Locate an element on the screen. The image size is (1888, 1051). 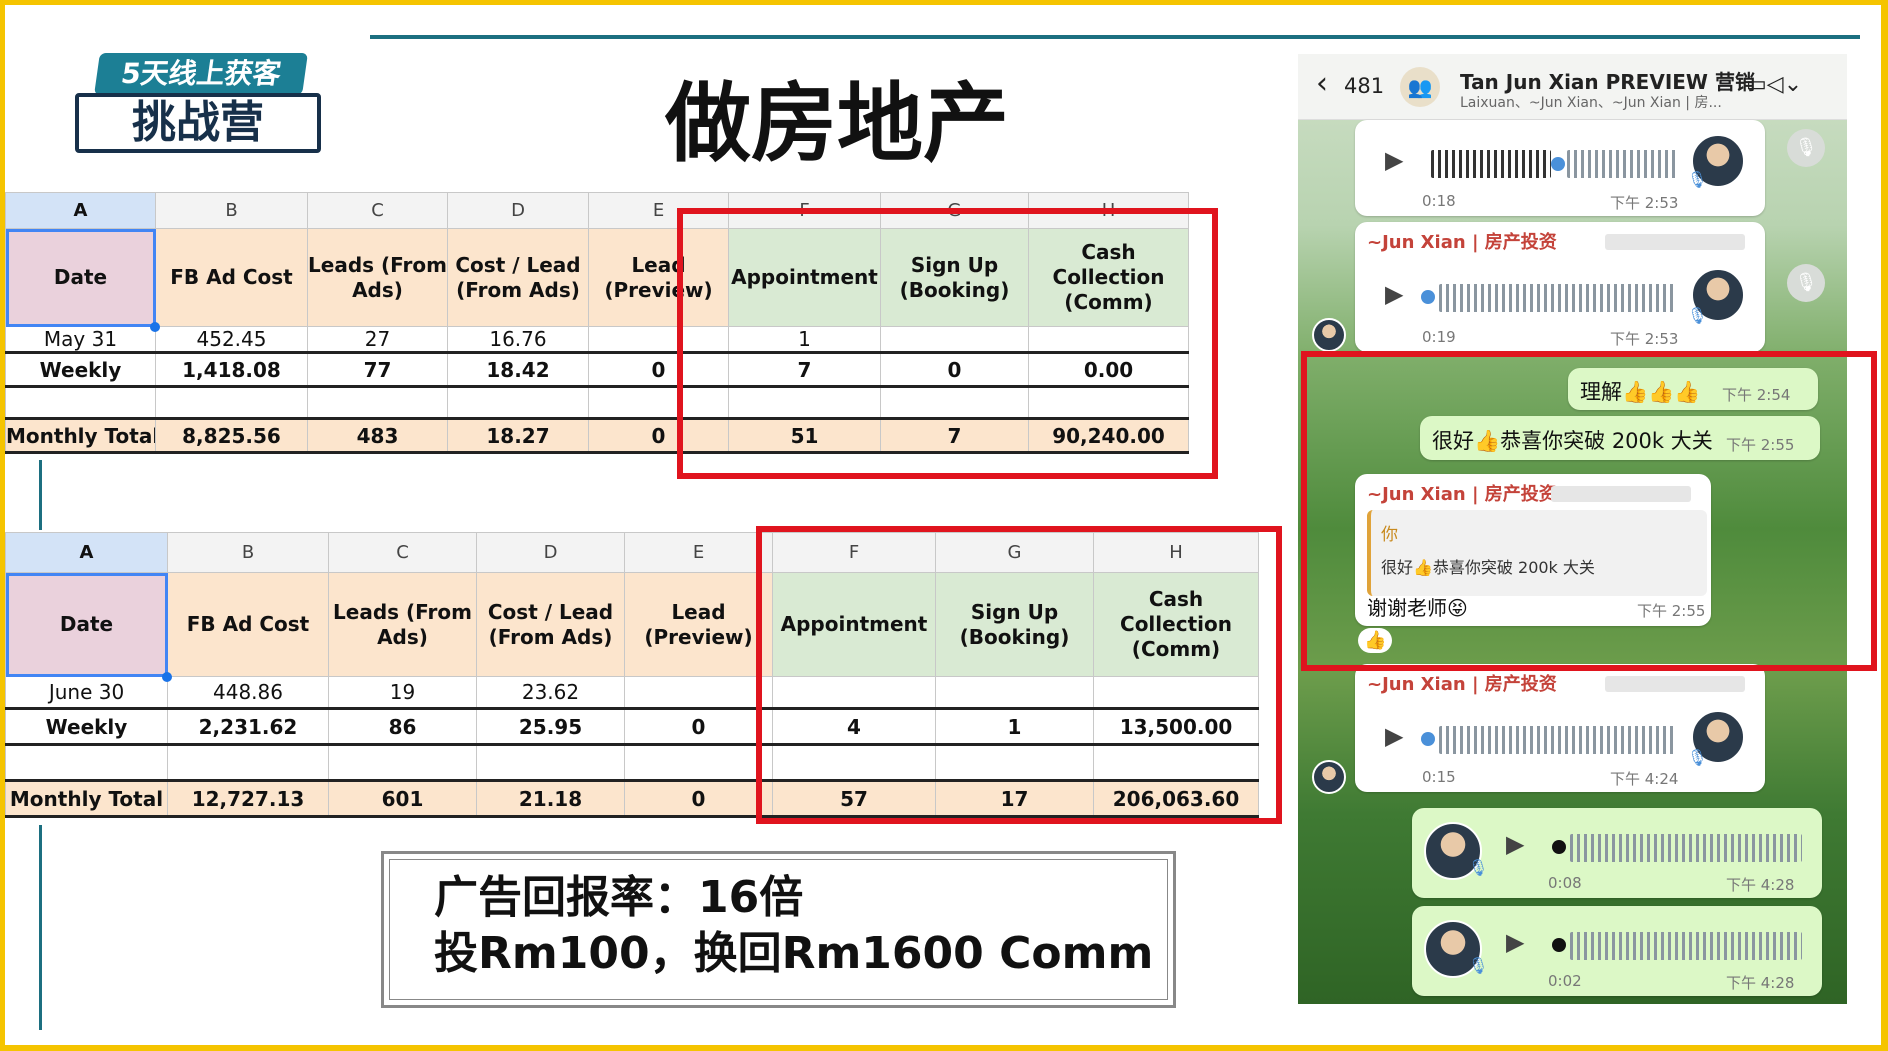
cell: 19 is located at coordinates (402, 693).